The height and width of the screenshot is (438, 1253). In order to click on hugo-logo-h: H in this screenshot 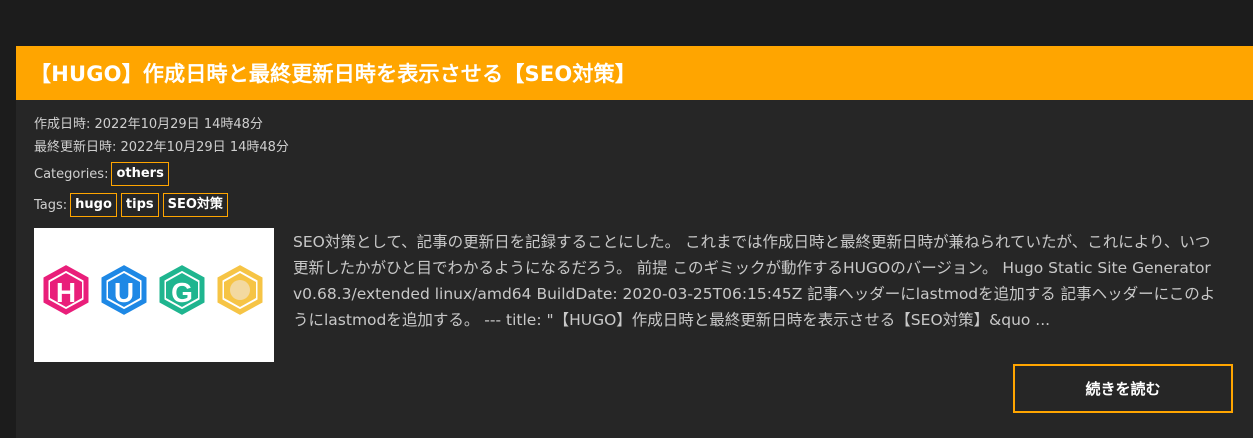, I will do `click(66, 290)`.